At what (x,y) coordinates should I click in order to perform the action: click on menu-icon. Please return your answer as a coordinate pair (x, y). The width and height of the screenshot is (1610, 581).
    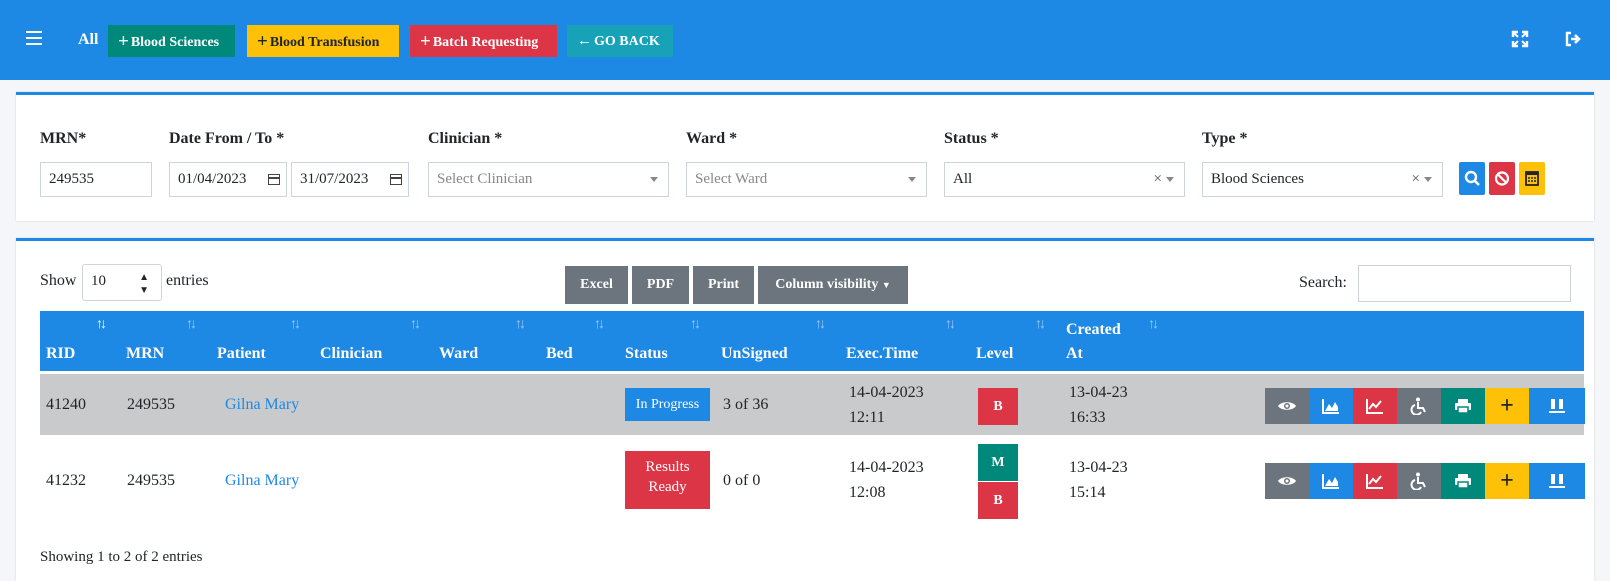
    Looking at the image, I should click on (34, 38).